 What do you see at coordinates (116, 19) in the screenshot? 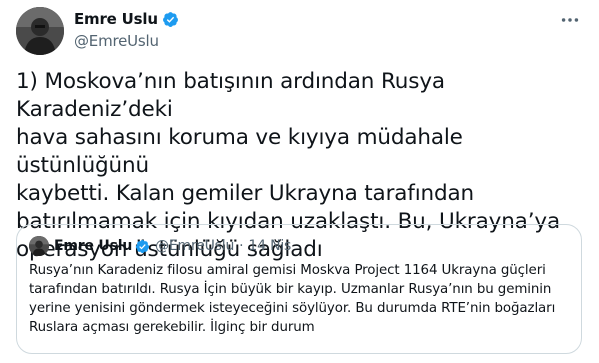
I see `author-name: Emre Uslu` at bounding box center [116, 19].